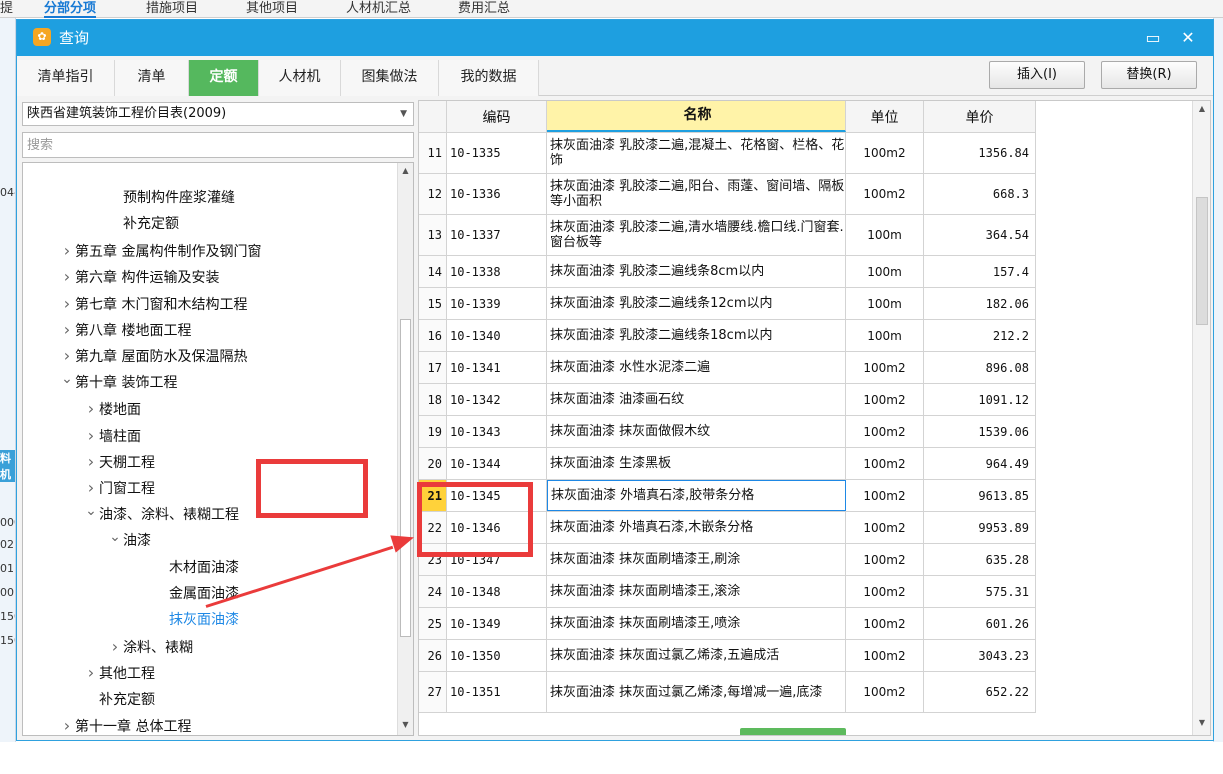 The height and width of the screenshot is (774, 1223). I want to click on table-scroll-thumb, so click(1202, 261).